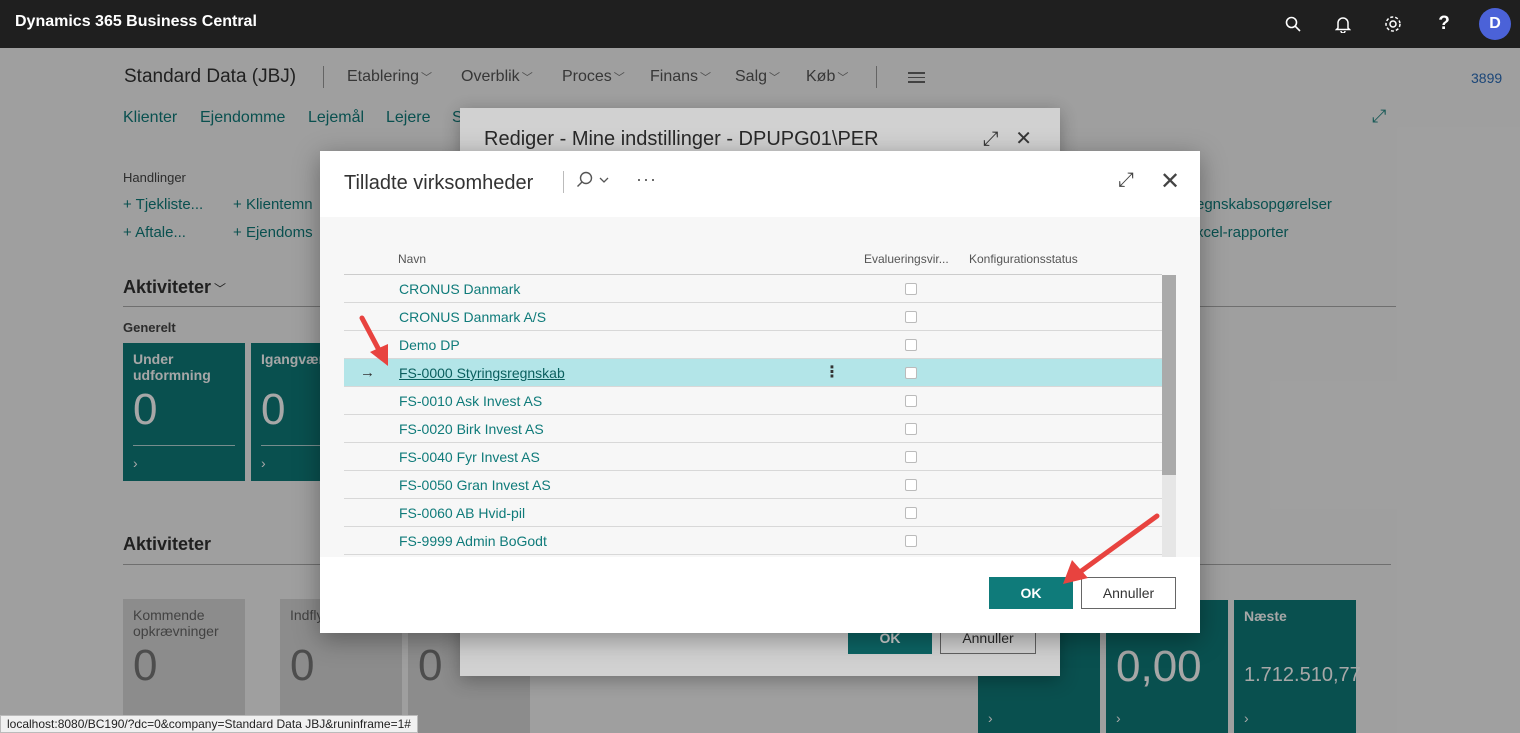 This screenshot has height=733, width=1520. Describe the element at coordinates (760, 24) in the screenshot. I see `app-bar: Dynamics 365 Business Central ? D` at that location.